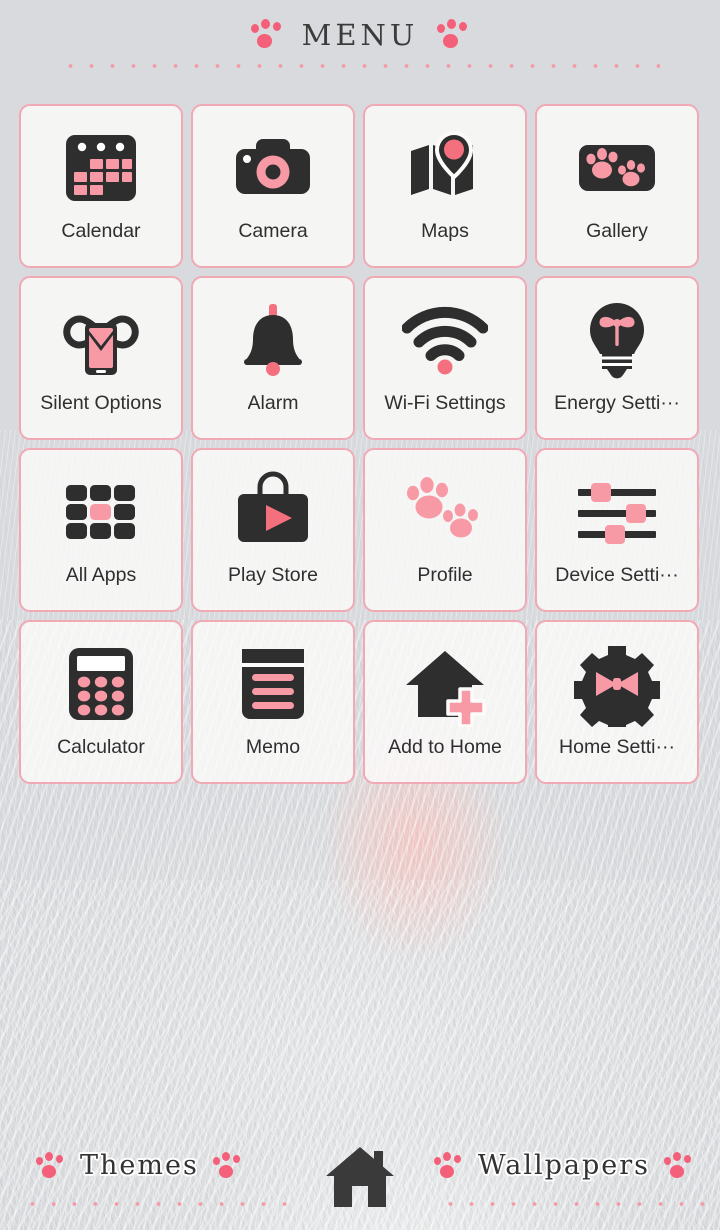 The width and height of the screenshot is (720, 1230). I want to click on app-tile-alarm: Alarm, so click(273, 358).